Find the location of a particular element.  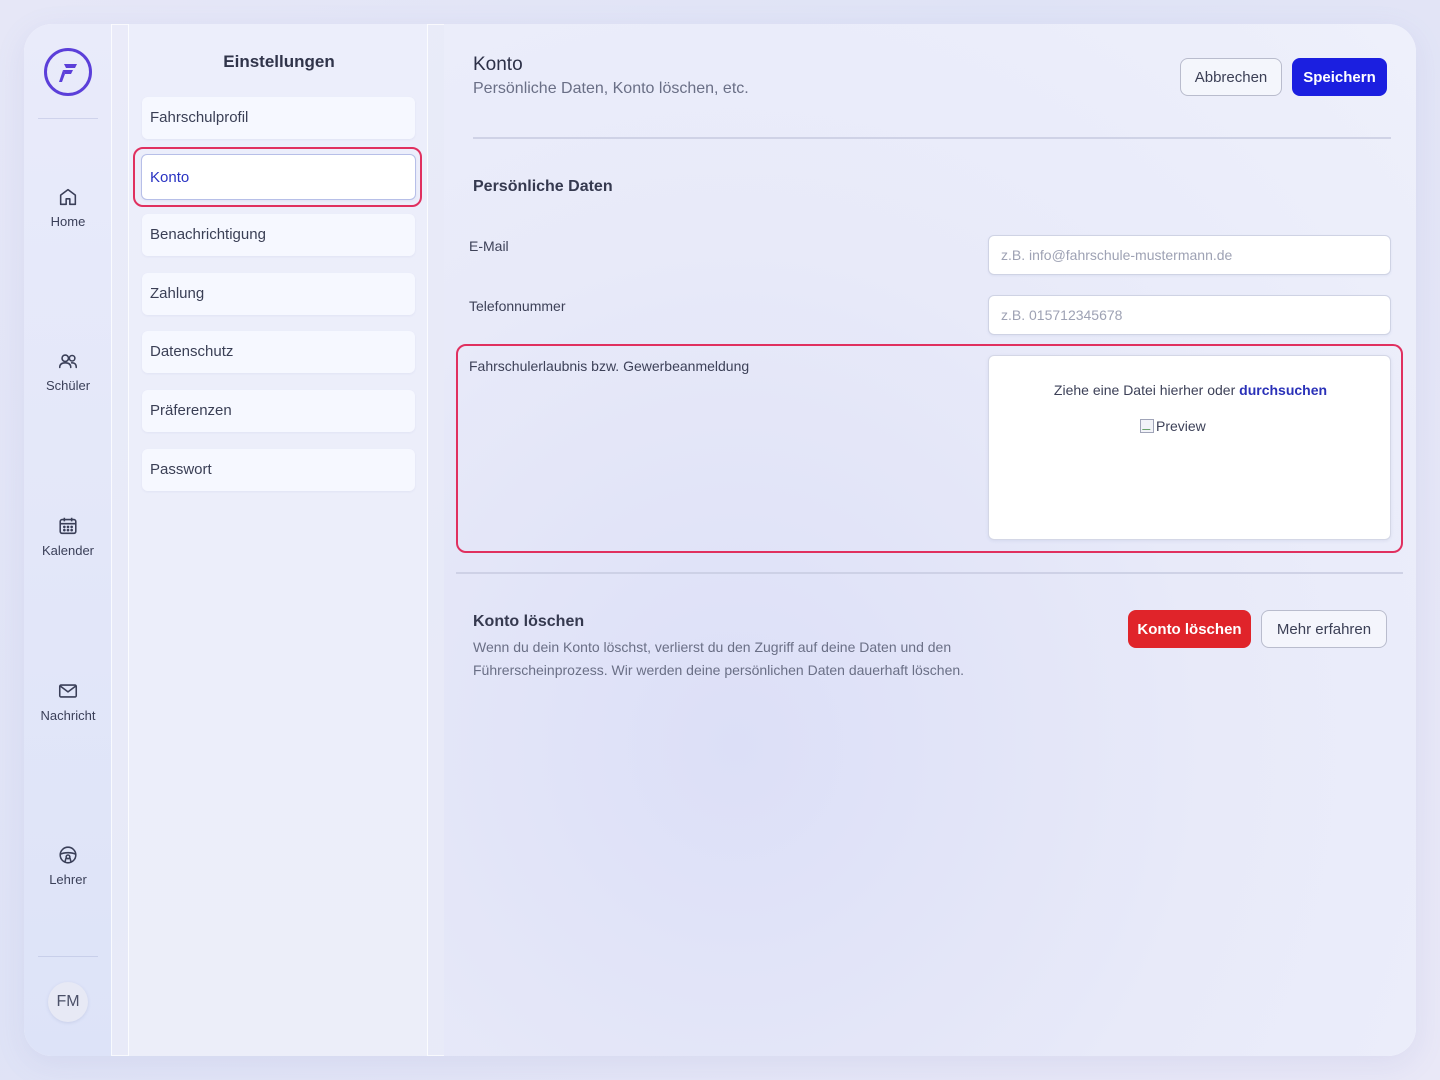

nav-item-home: Home is located at coordinates (68, 207).